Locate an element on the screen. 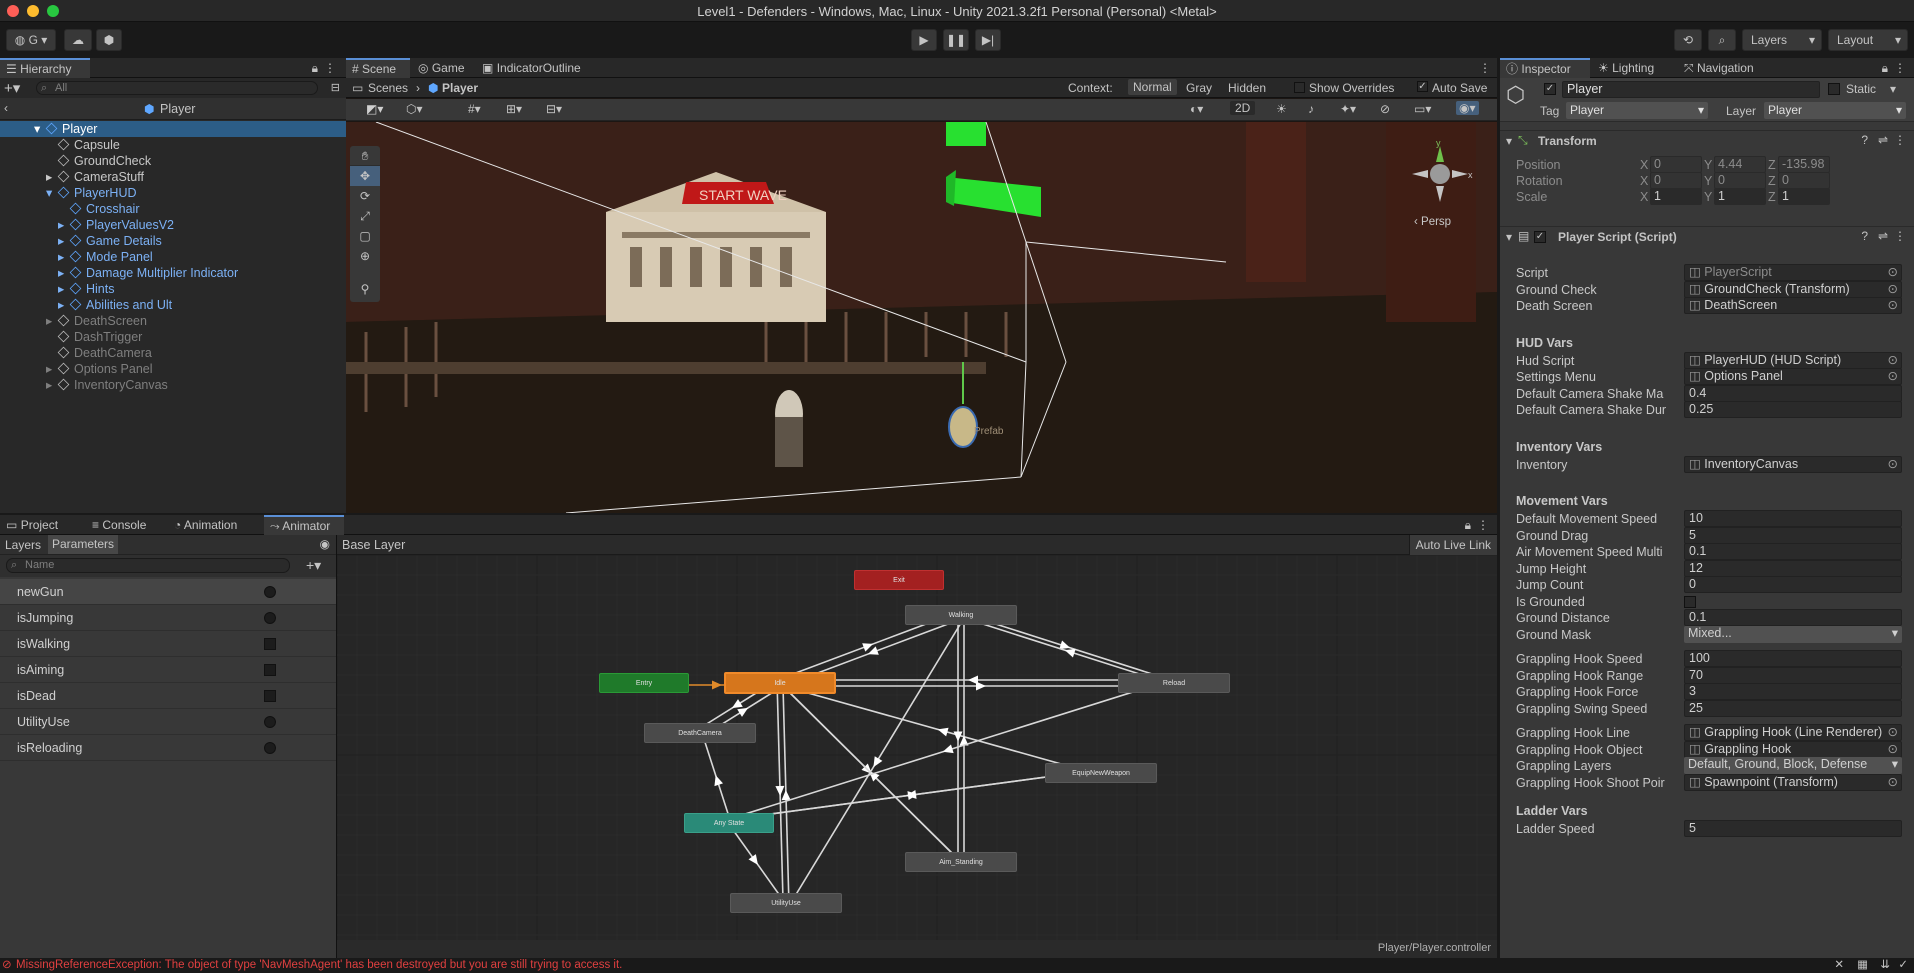  shading-icon: ◐▾ is located at coordinates (1196, 109).